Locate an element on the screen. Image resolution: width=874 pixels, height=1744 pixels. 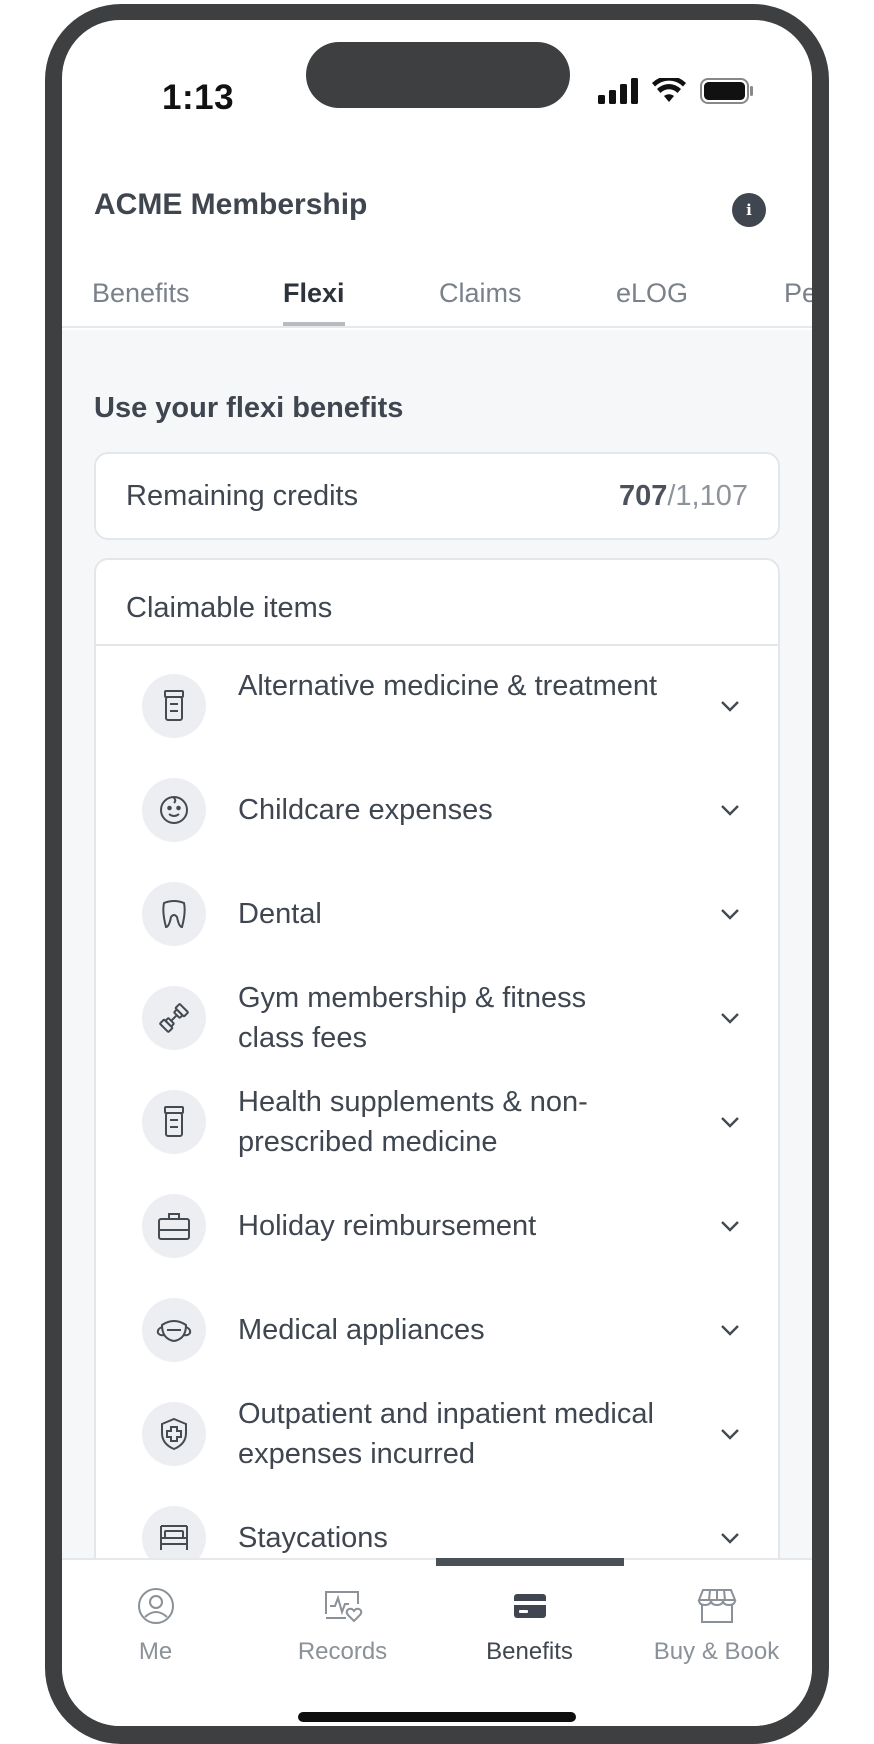
credits-value: 707/1,107 is located at coordinates (683, 496).